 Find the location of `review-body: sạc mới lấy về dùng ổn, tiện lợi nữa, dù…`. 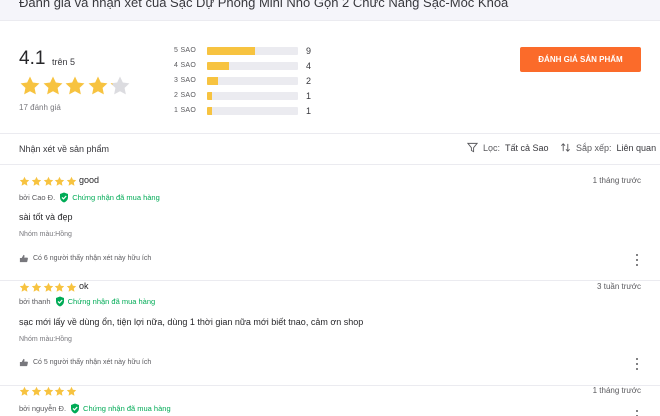

review-body: sạc mới lấy về dùng ổn, tiện lợi nữa, dù… is located at coordinates (191, 322).